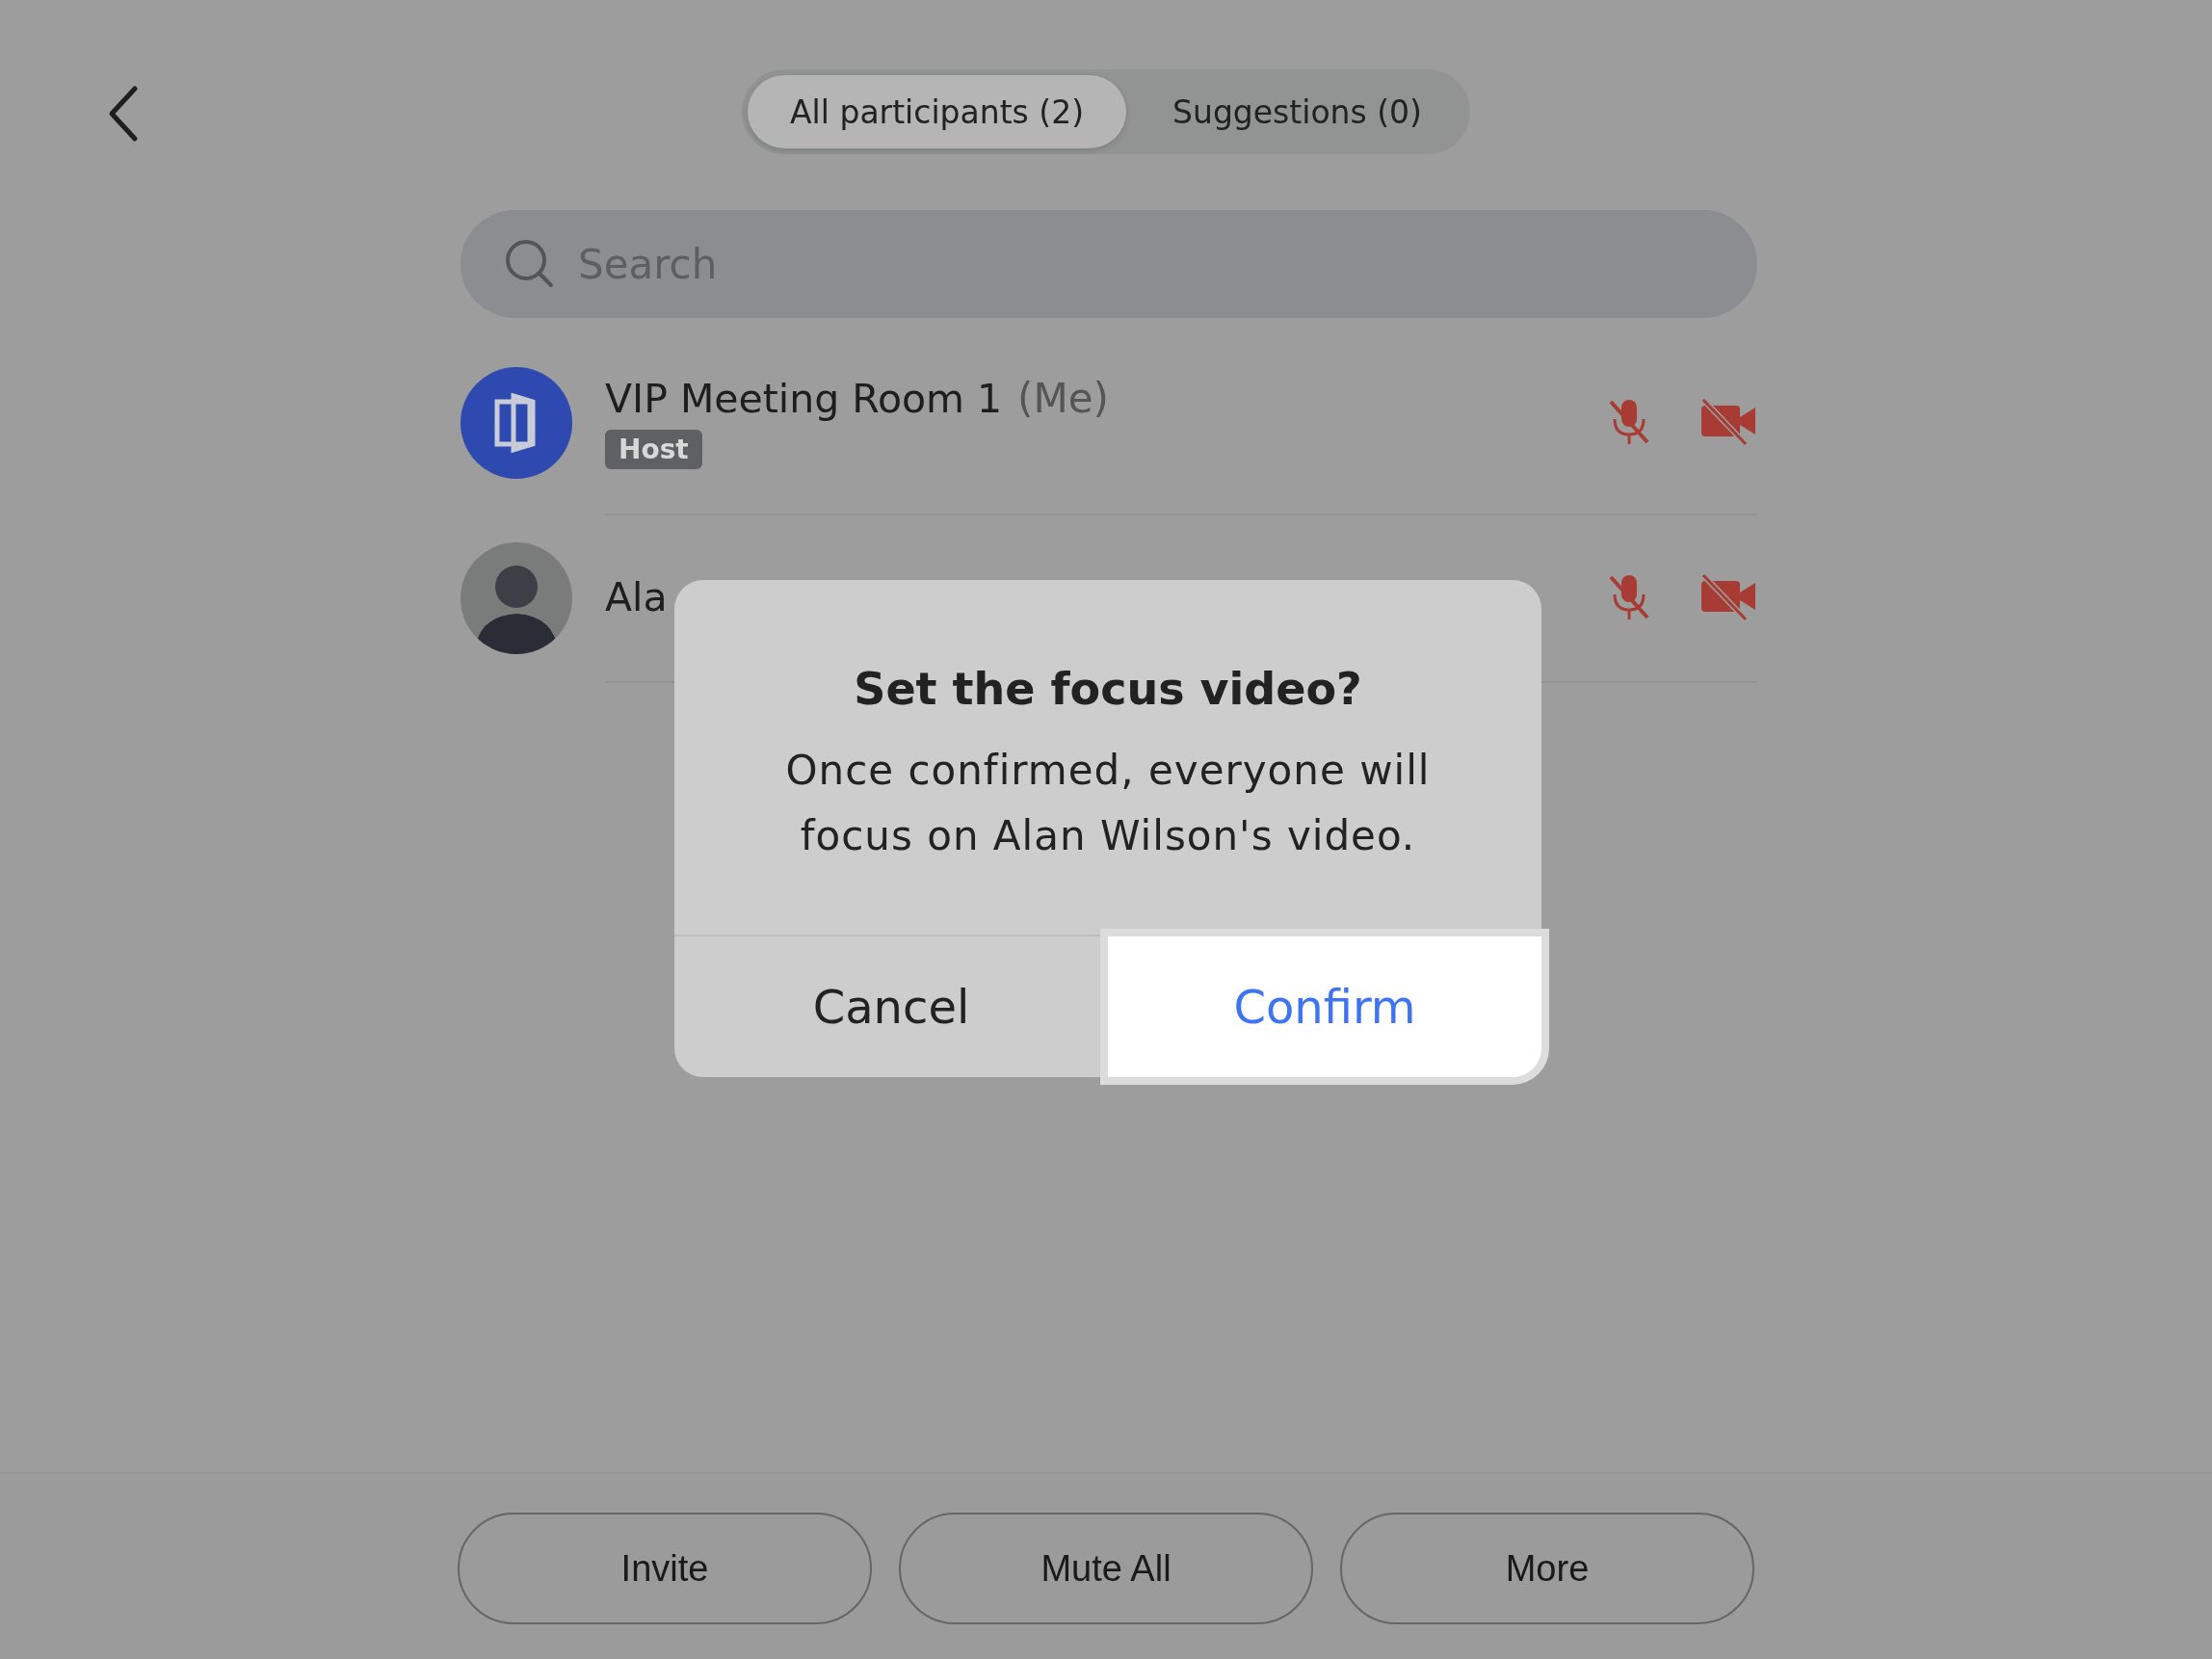 Image resolution: width=2212 pixels, height=1659 pixels. What do you see at coordinates (1547, 1568) in the screenshot?
I see `footer-button: More` at bounding box center [1547, 1568].